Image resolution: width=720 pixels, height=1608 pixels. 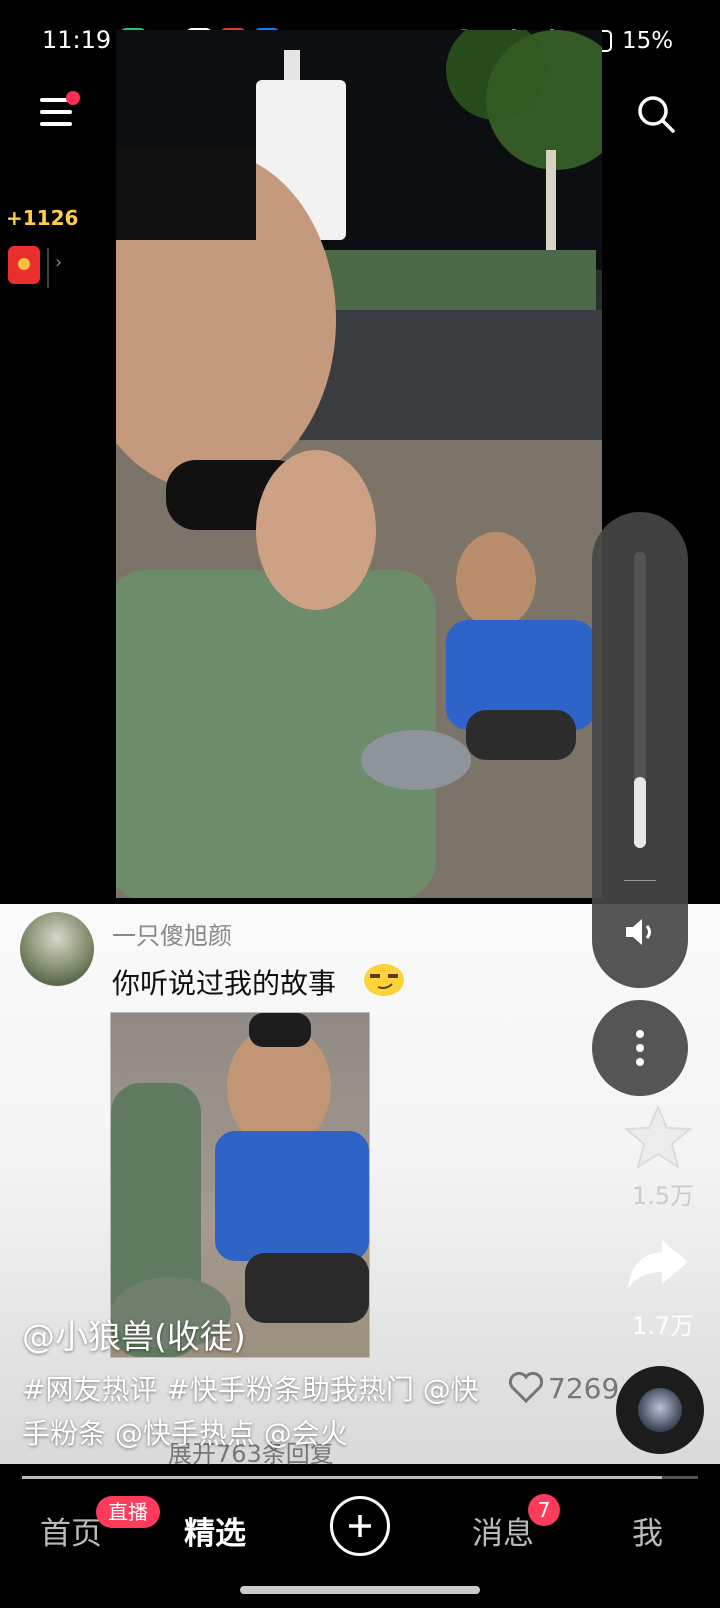 I want to click on caption-line-2: 手粉条 @快手热点 @会火, so click(x=262, y=1434).